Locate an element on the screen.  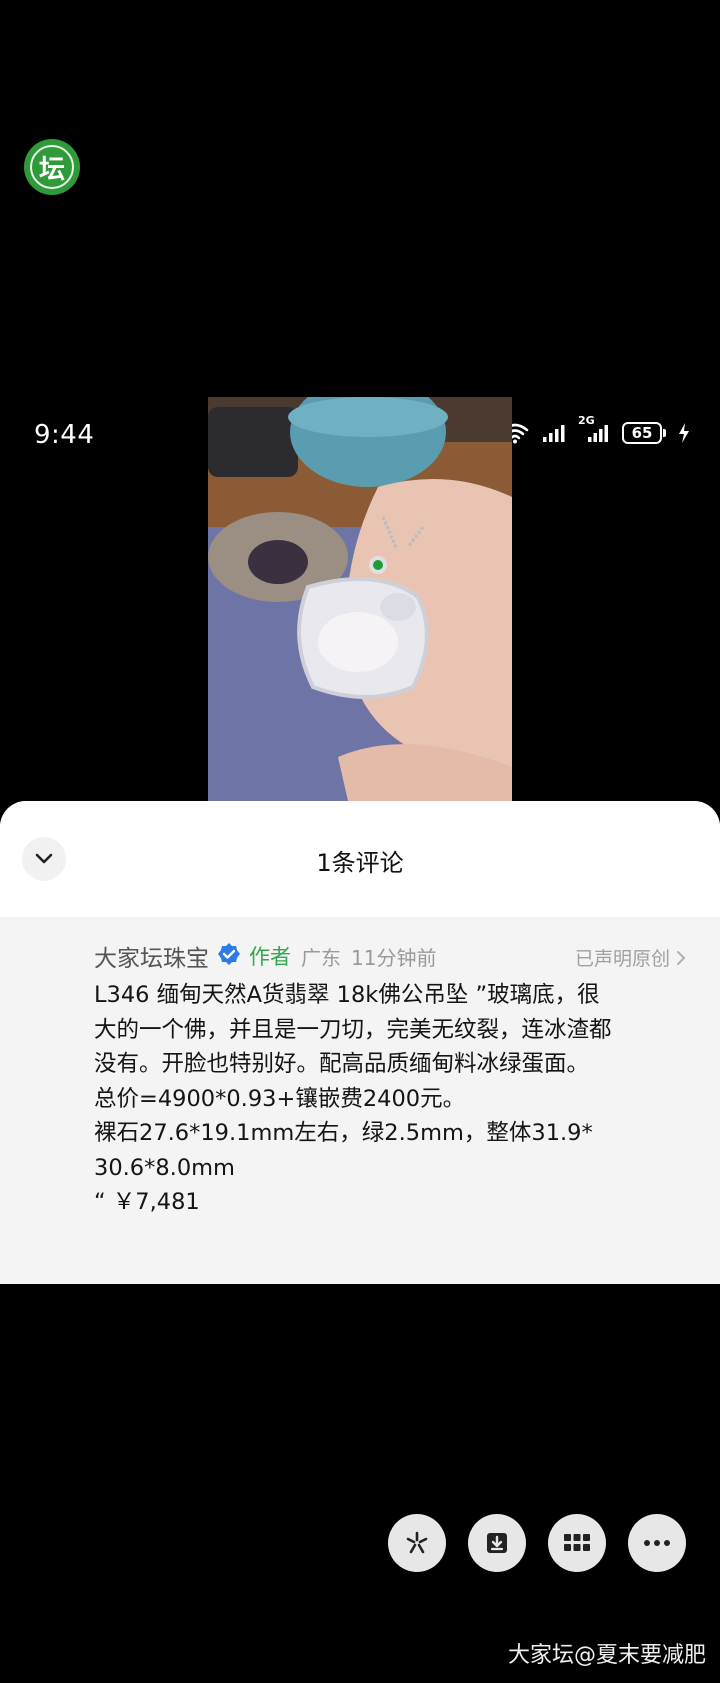
more-button is located at coordinates (657, 1543).